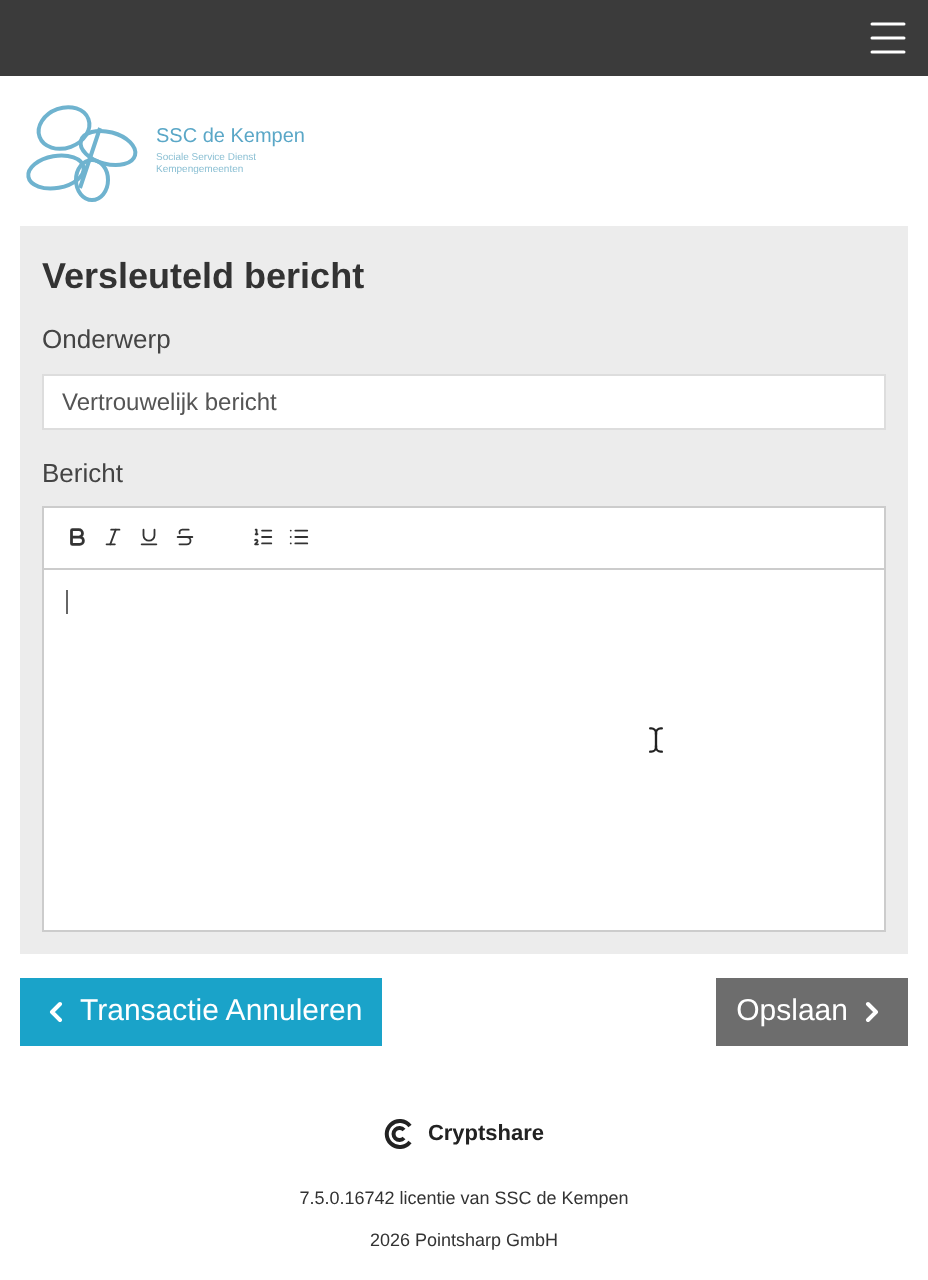  What do you see at coordinates (113, 537) in the screenshot?
I see `italic-icon` at bounding box center [113, 537].